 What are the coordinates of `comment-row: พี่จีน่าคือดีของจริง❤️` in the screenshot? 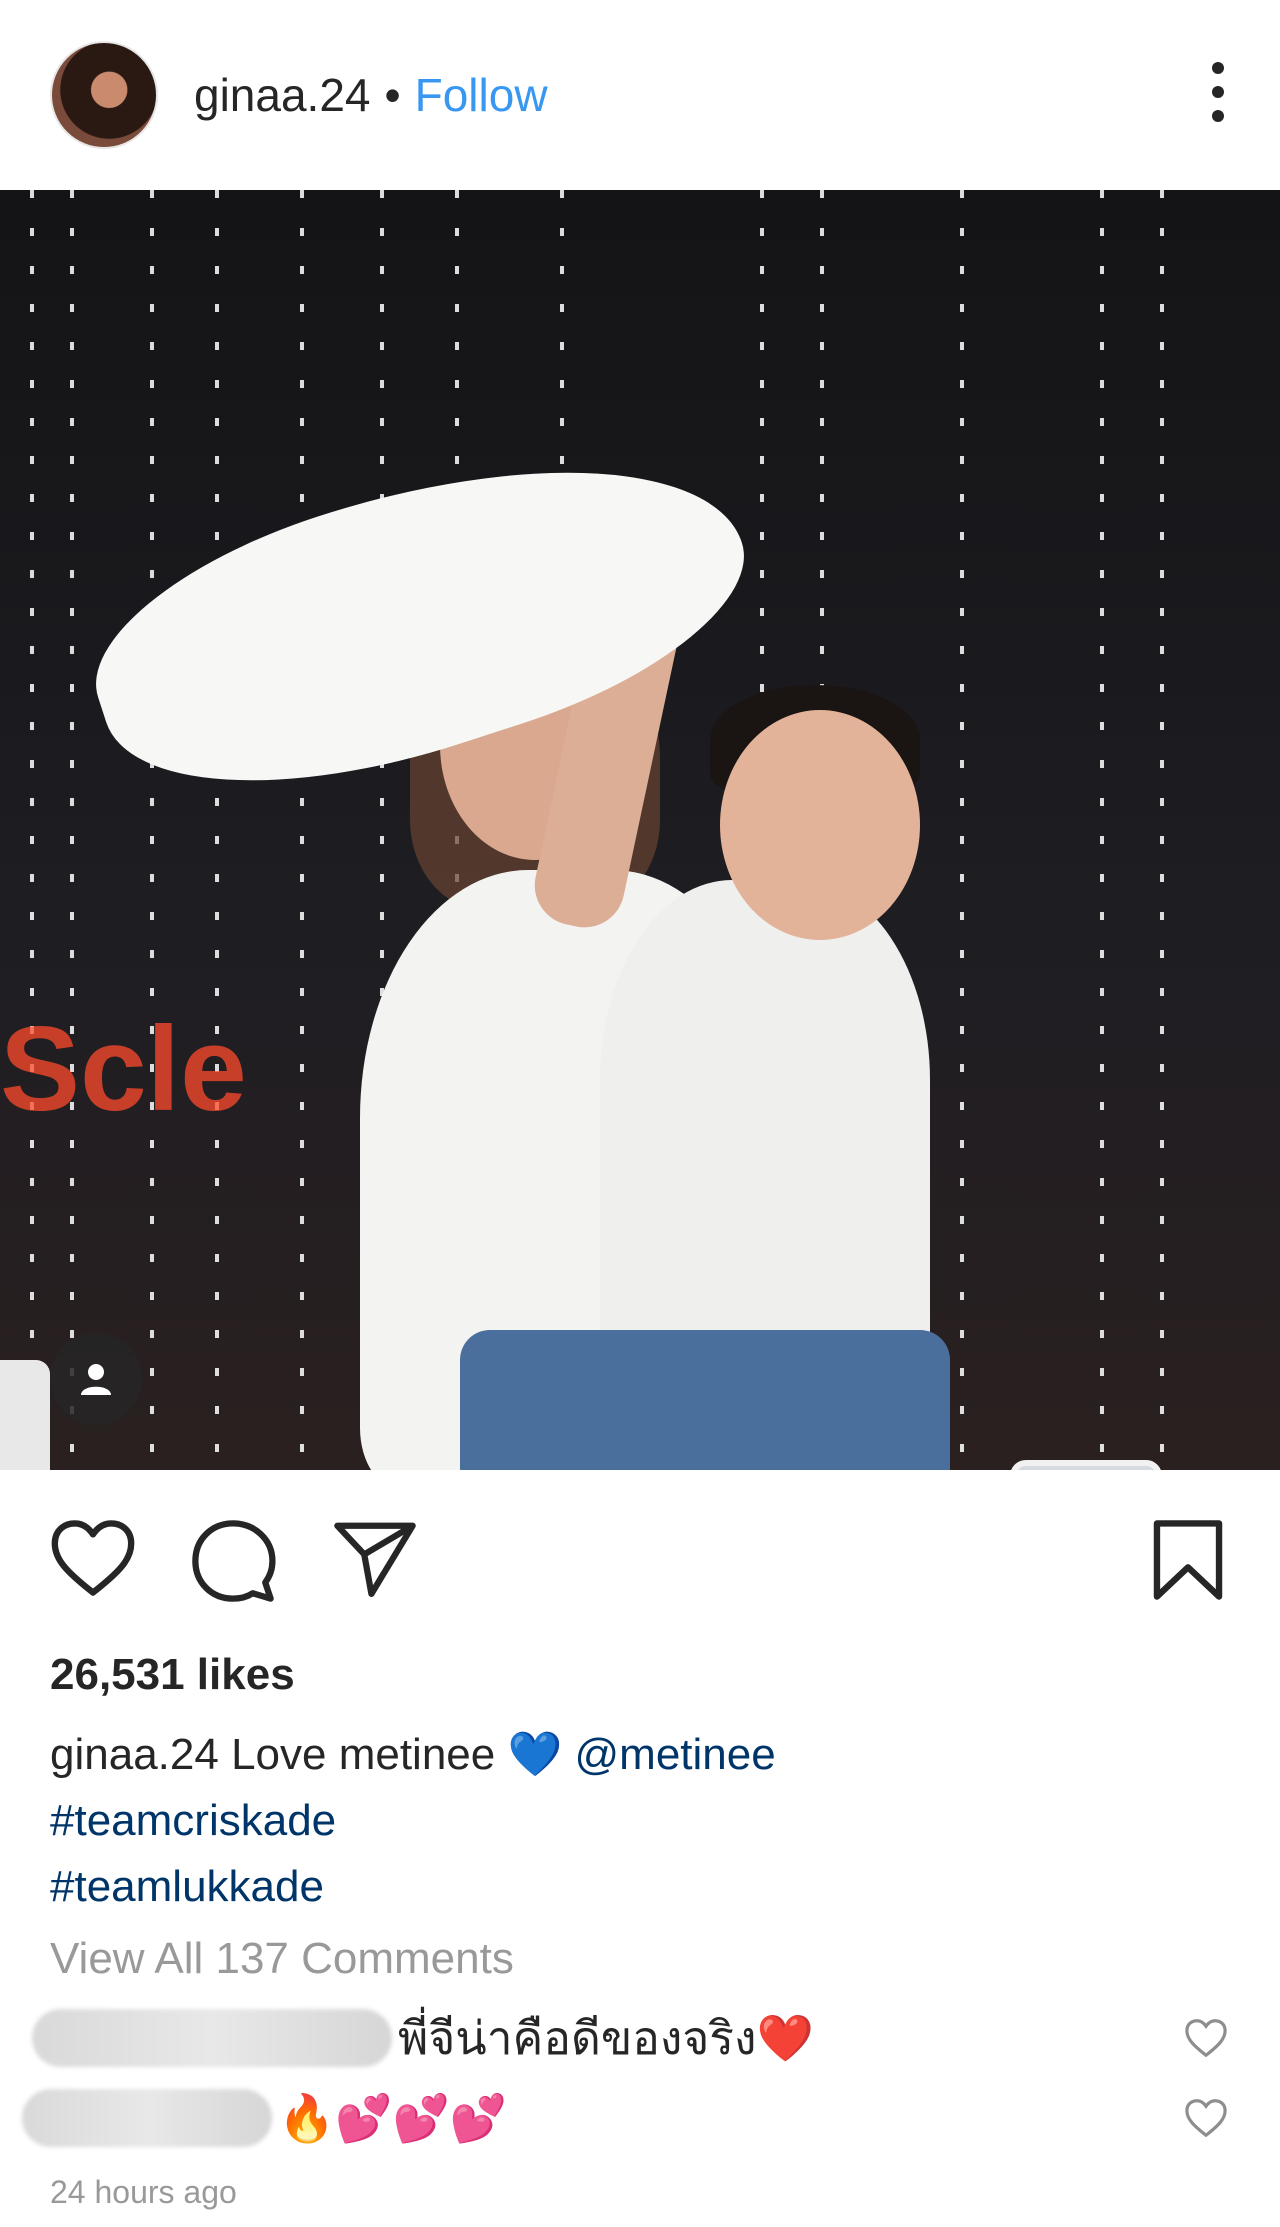 It's located at (640, 2038).